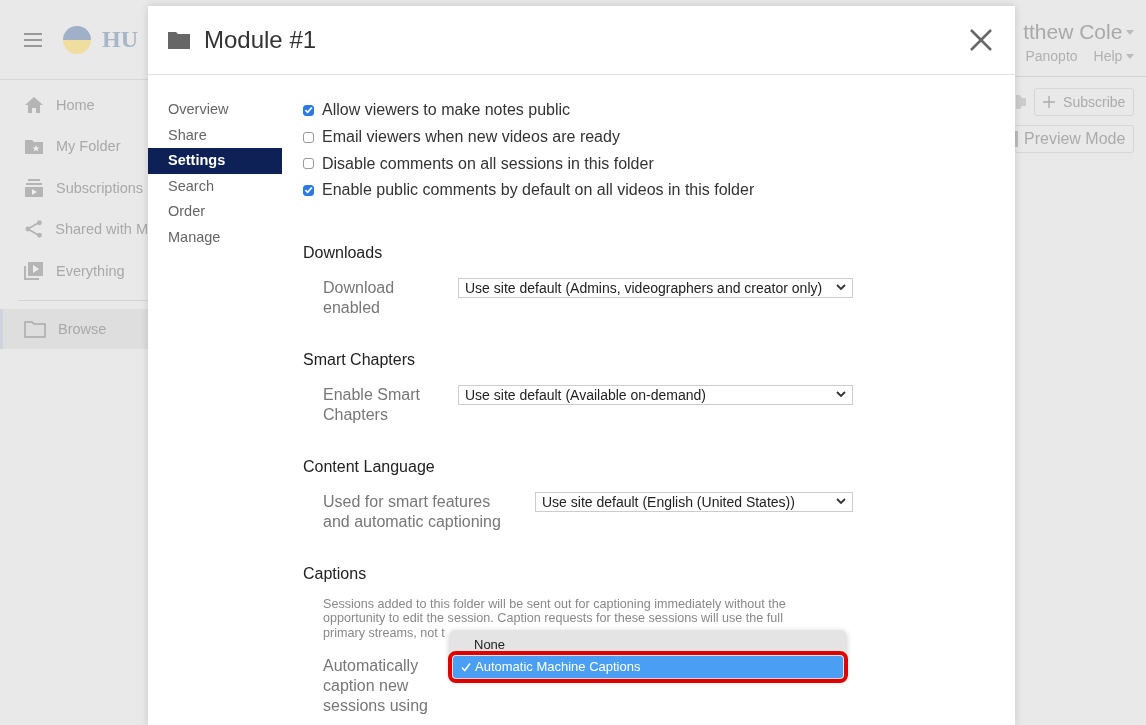 The image size is (1146, 725). What do you see at coordinates (372, 404) in the screenshot?
I see `field-label: Enable Smart Chapters` at bounding box center [372, 404].